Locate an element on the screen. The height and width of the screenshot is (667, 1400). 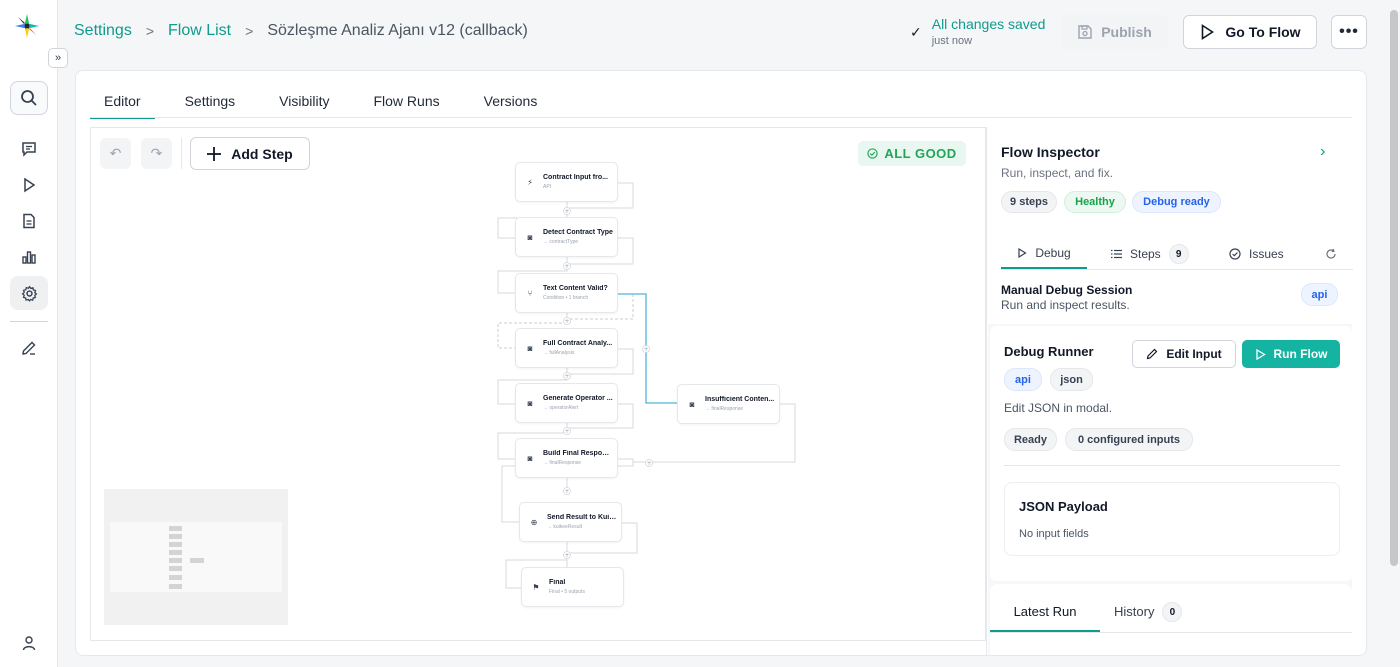
input-type-badge: api is located at coordinates (1023, 379).